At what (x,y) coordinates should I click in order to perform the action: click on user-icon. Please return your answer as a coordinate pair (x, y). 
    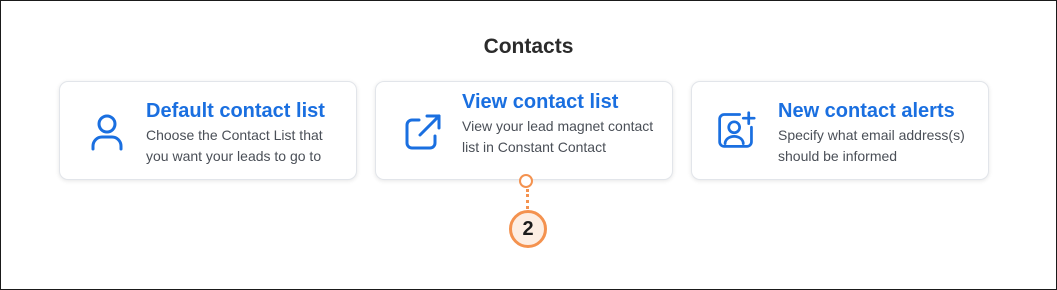
    Looking at the image, I should click on (107, 132).